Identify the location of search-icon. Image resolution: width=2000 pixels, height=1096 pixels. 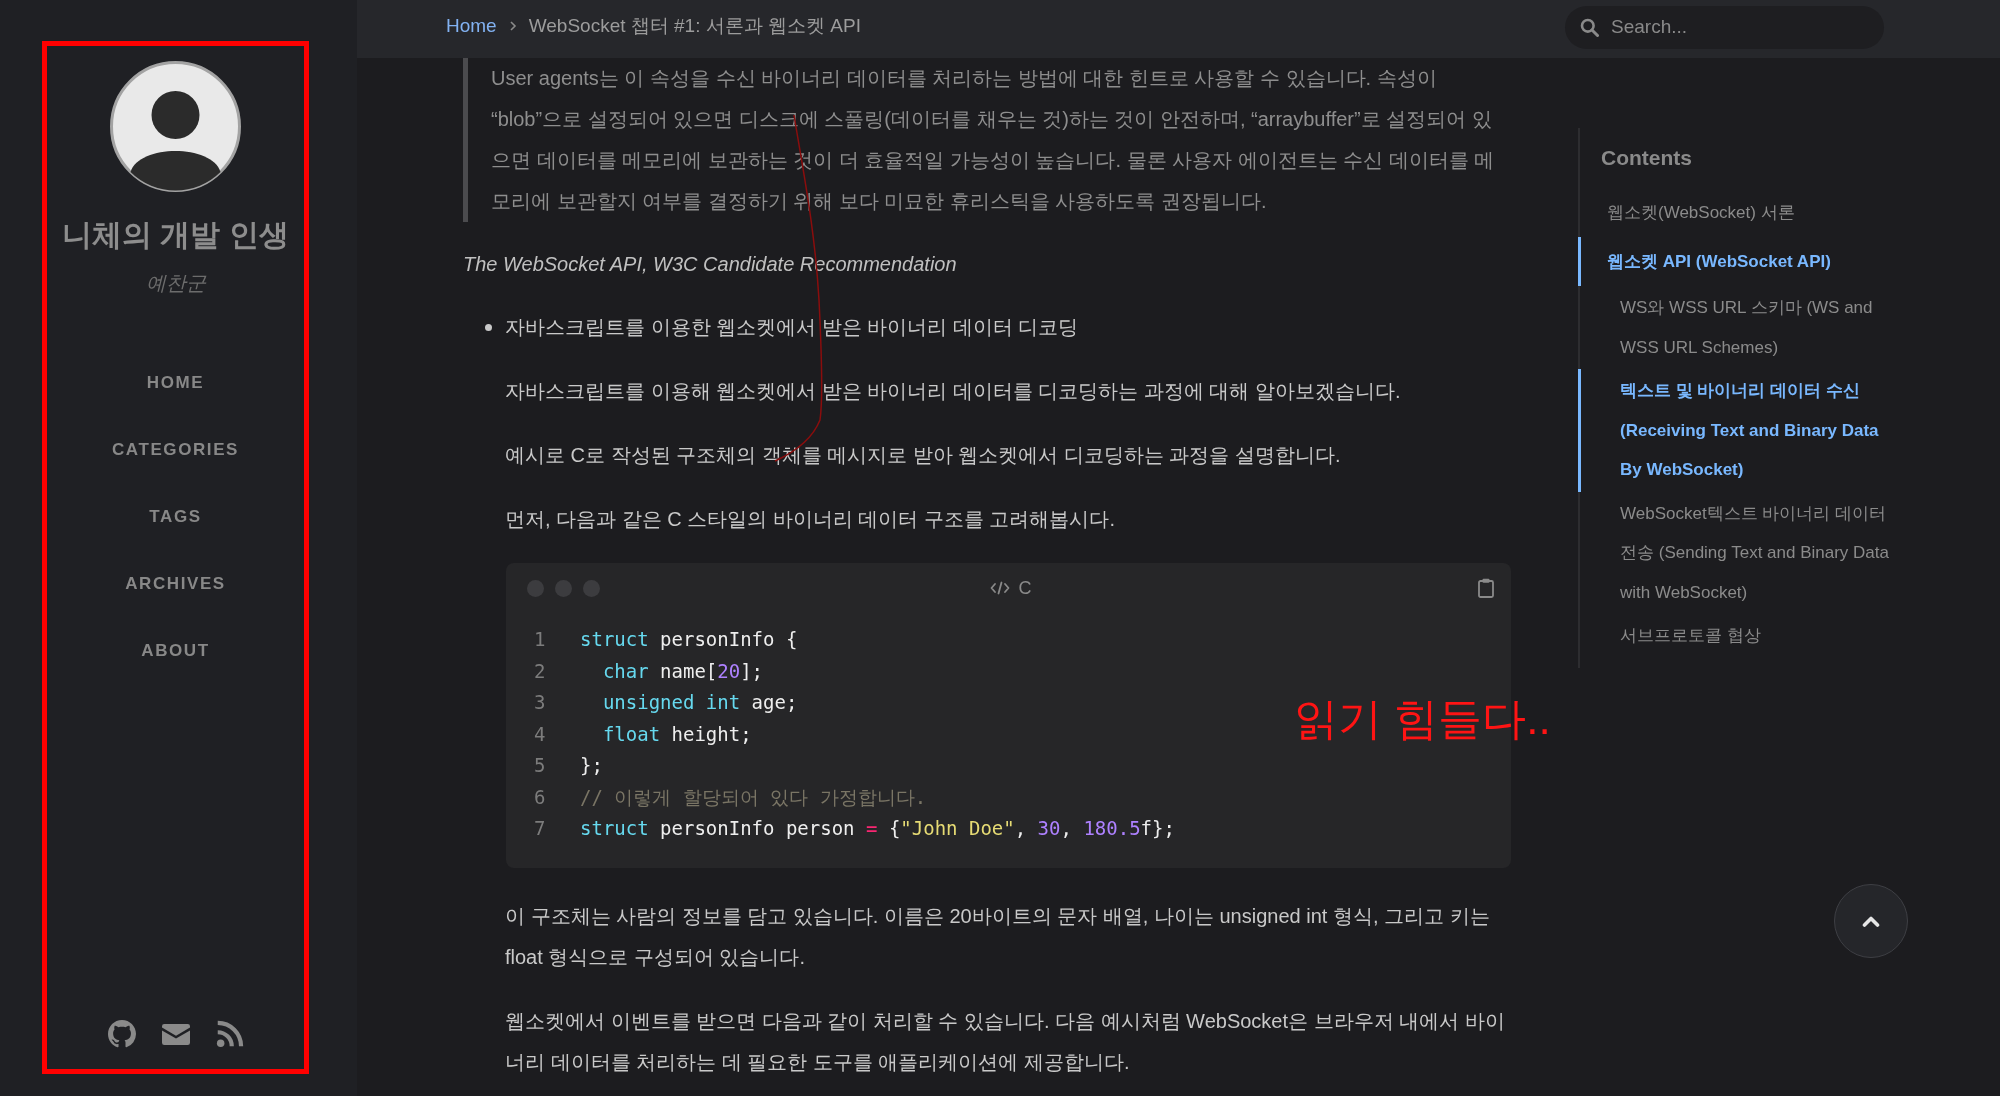
(1589, 27).